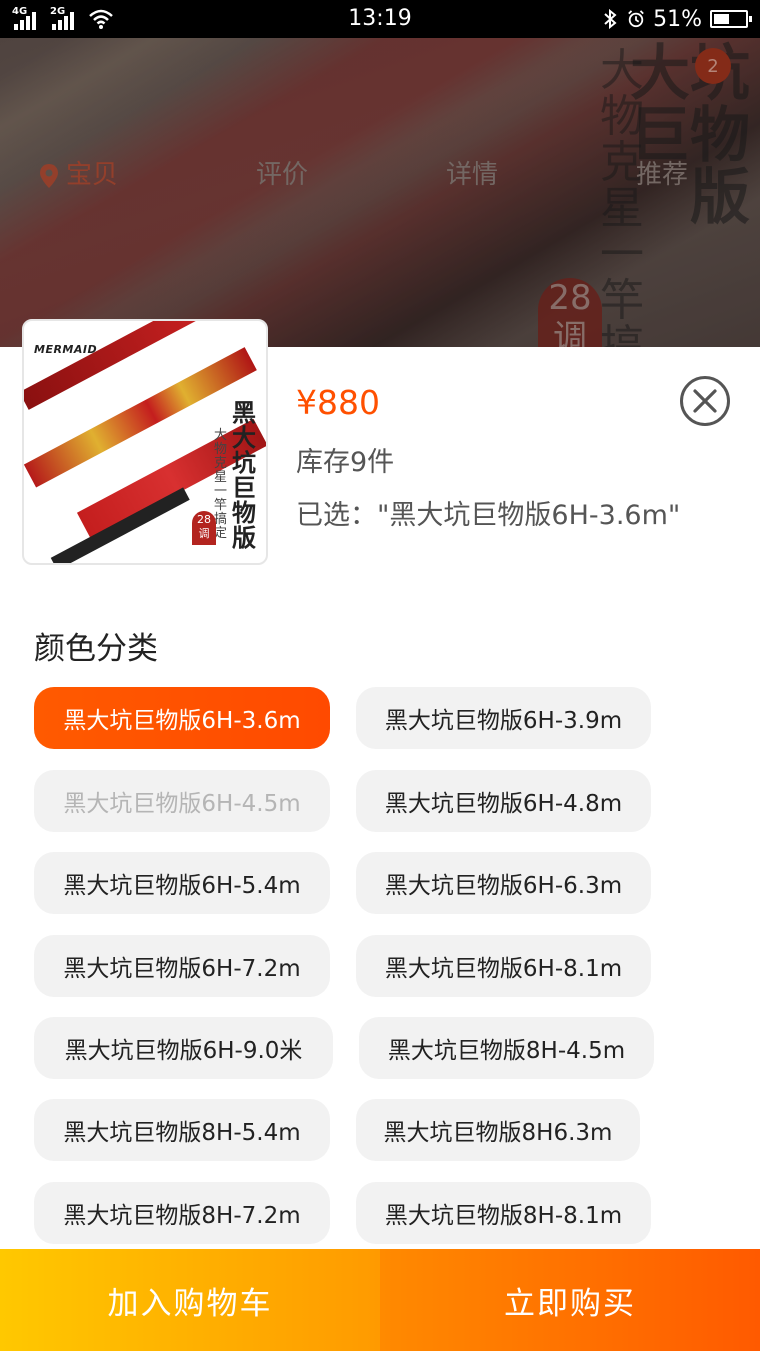  What do you see at coordinates (570, 1300) in the screenshot?
I see `buy-now-button: 立即购买` at bounding box center [570, 1300].